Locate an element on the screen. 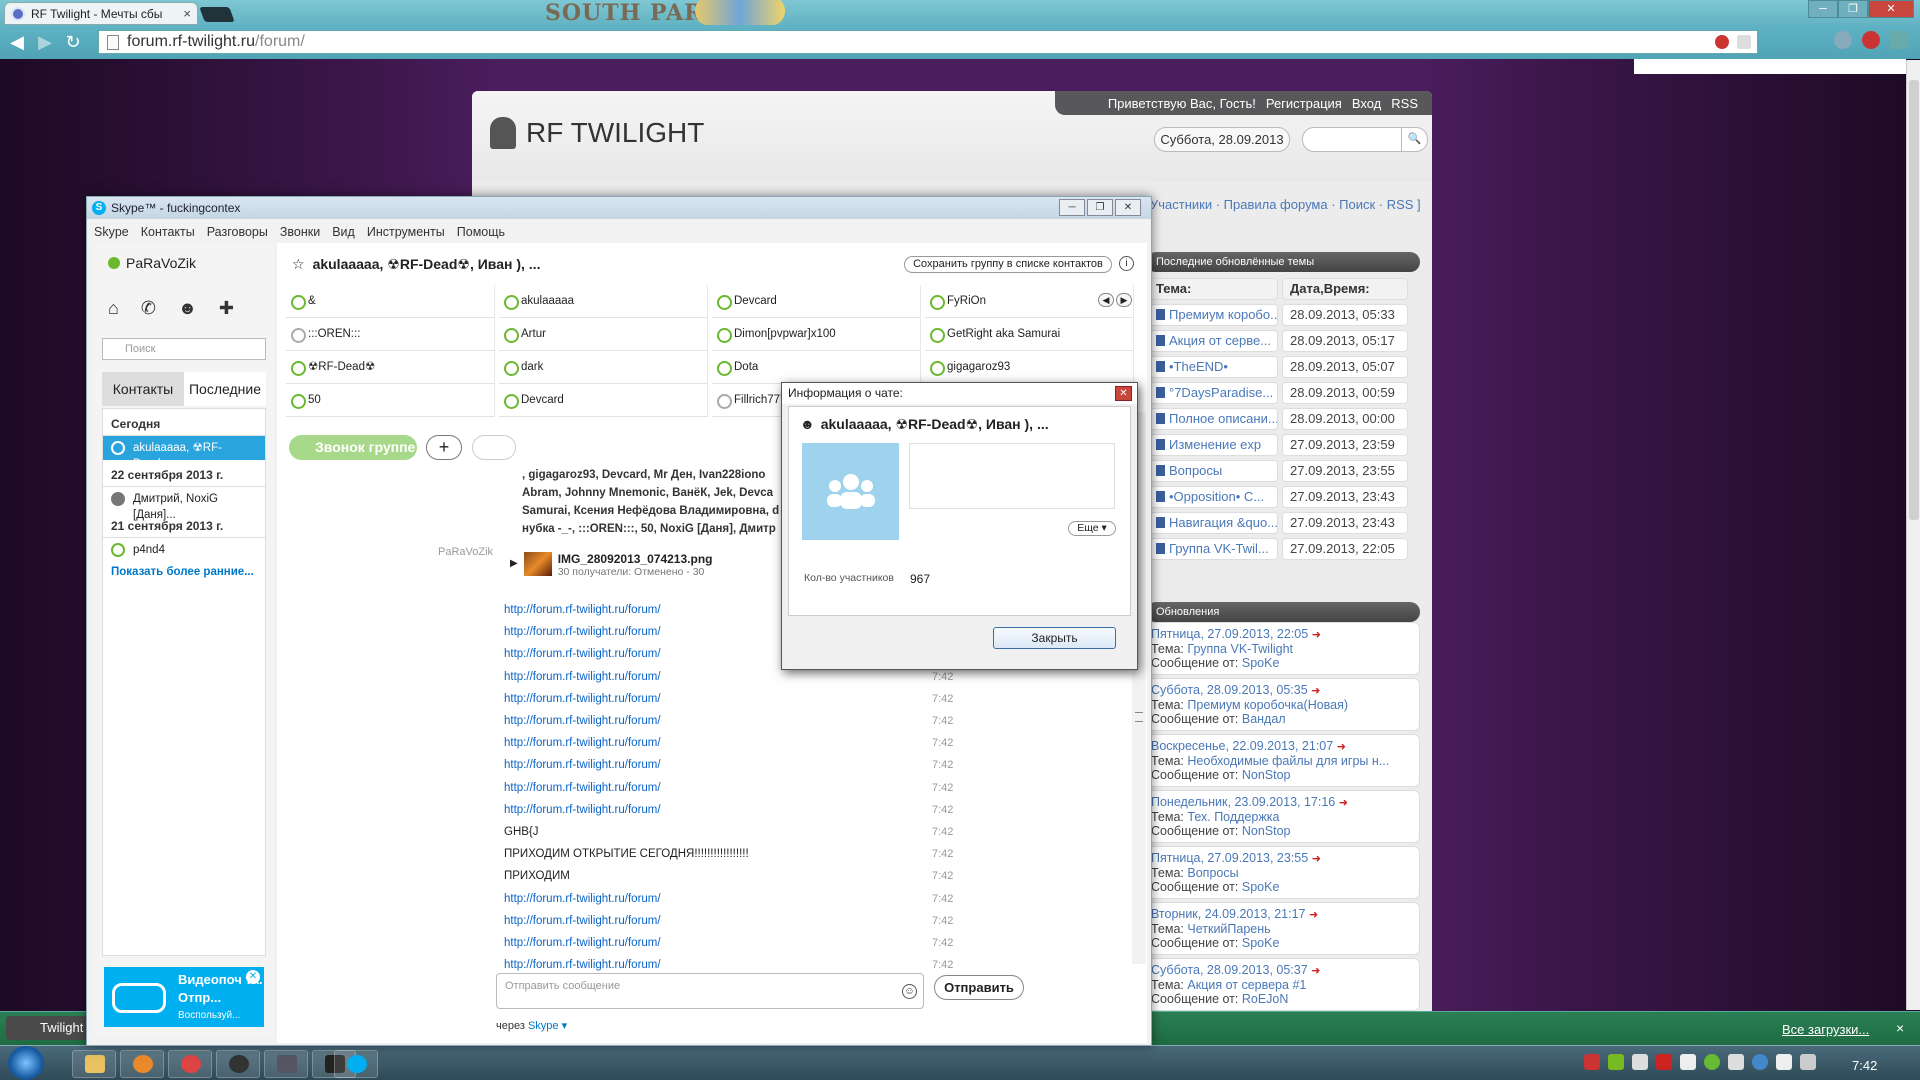 The height and width of the screenshot is (1080, 1920). skype-minimize-button: ─ is located at coordinates (1072, 207).